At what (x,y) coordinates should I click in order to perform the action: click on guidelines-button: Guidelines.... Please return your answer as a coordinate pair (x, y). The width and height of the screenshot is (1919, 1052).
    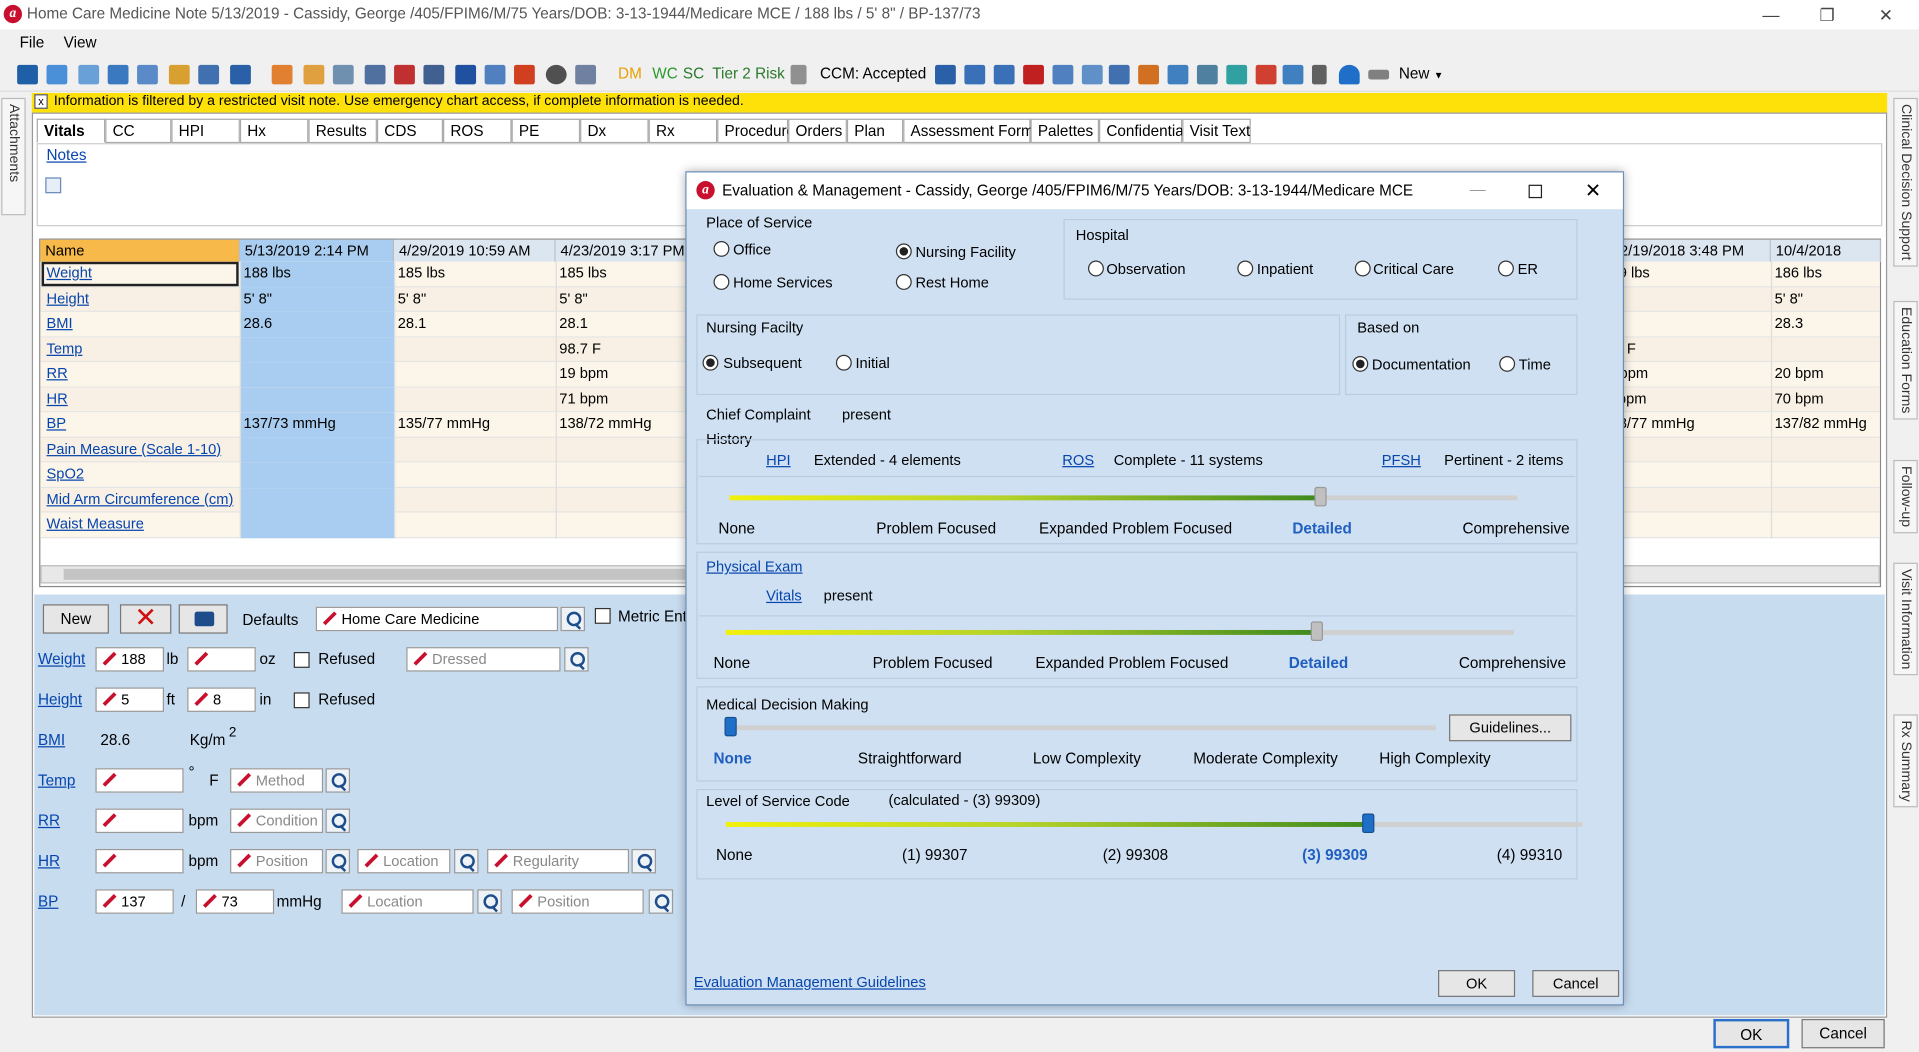
    Looking at the image, I should click on (1510, 728).